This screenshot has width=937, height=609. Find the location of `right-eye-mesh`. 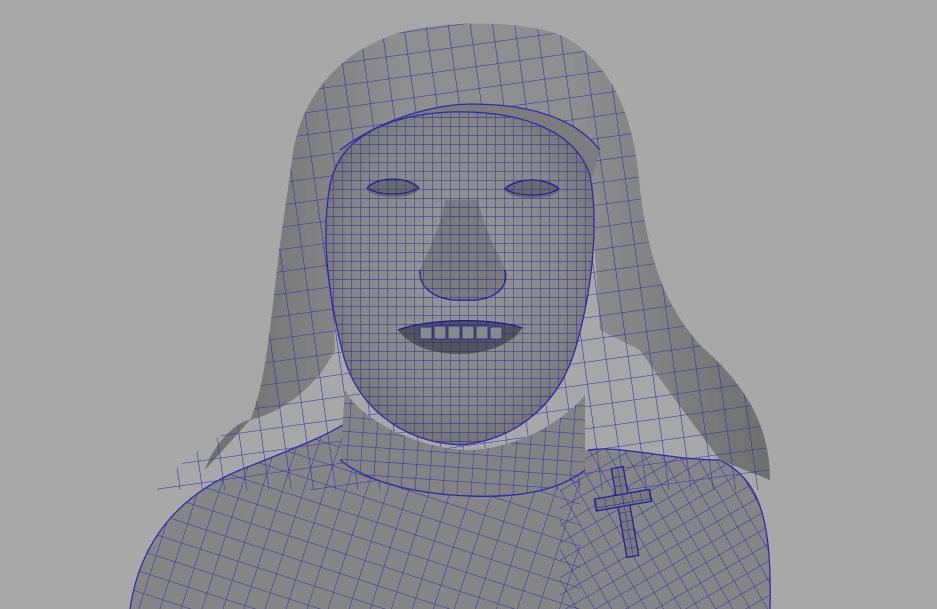

right-eye-mesh is located at coordinates (532, 188).